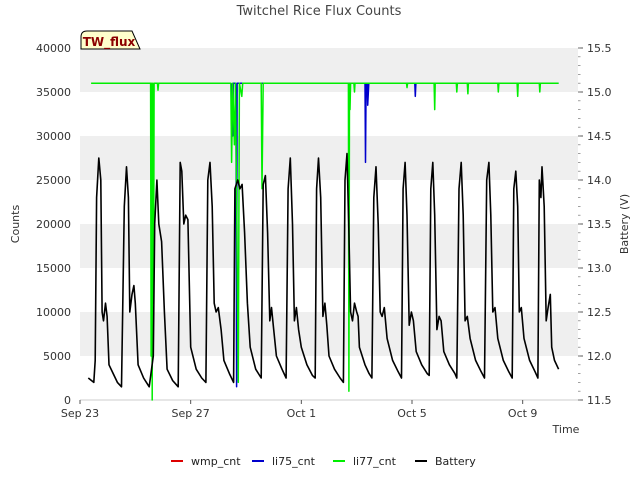  What do you see at coordinates (599, 136) in the screenshot?
I see `y2-tick-label: 14.5` at bounding box center [599, 136].